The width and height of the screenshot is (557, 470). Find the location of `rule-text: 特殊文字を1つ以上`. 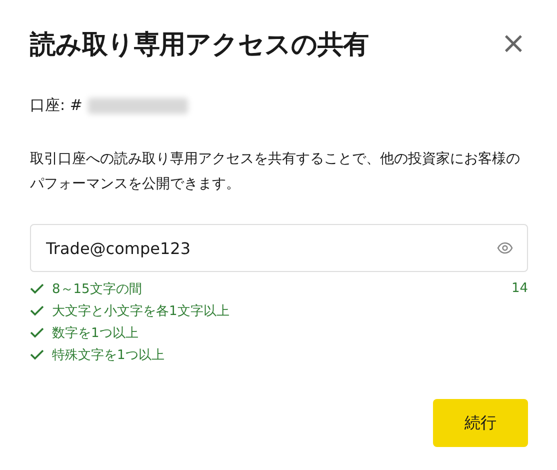

rule-text: 特殊文字を1つ以上 is located at coordinates (108, 355).